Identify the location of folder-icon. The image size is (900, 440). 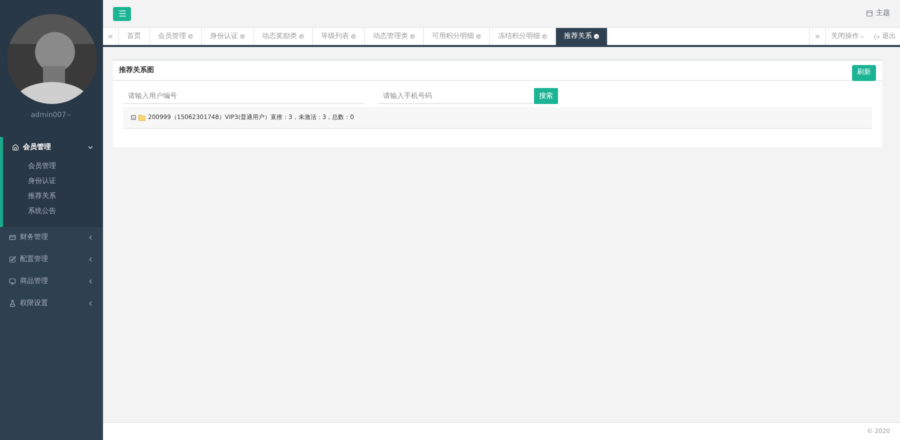
(142, 118).